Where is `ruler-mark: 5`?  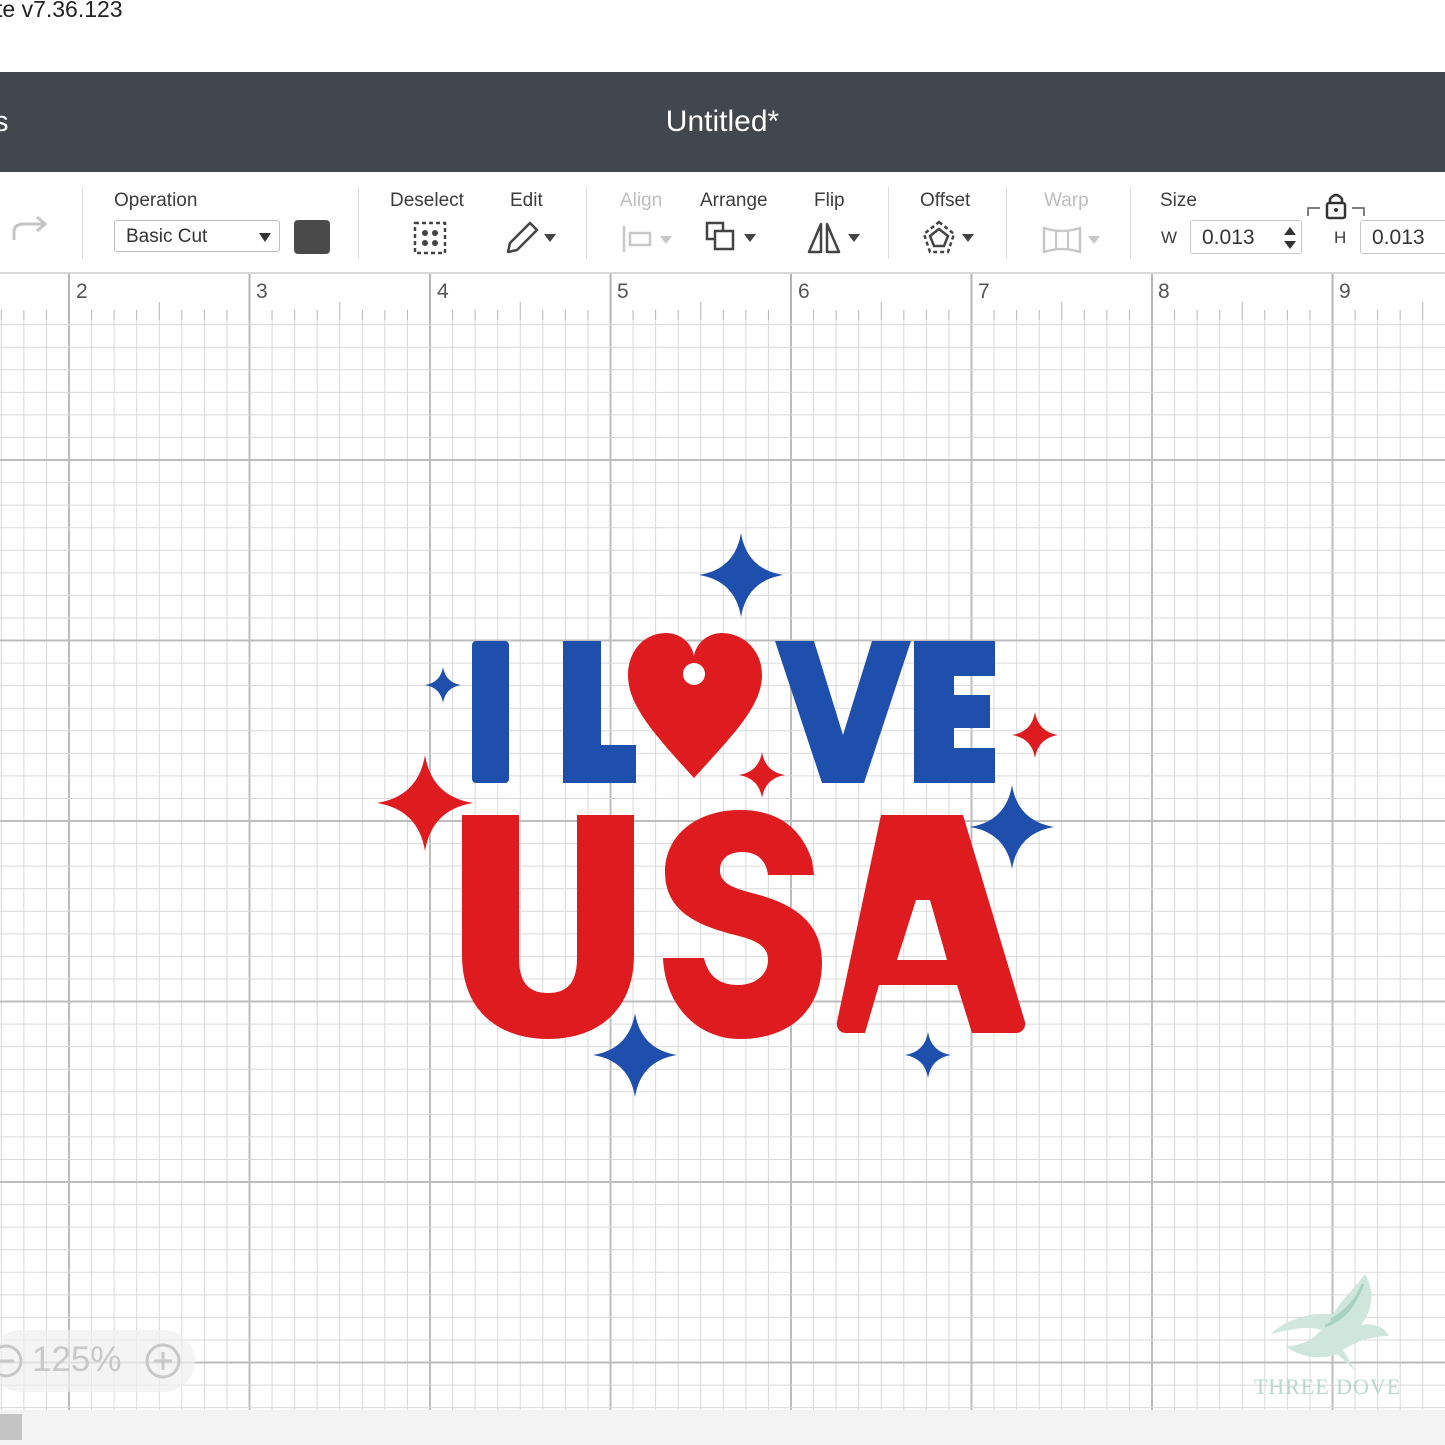 ruler-mark: 5 is located at coordinates (623, 291).